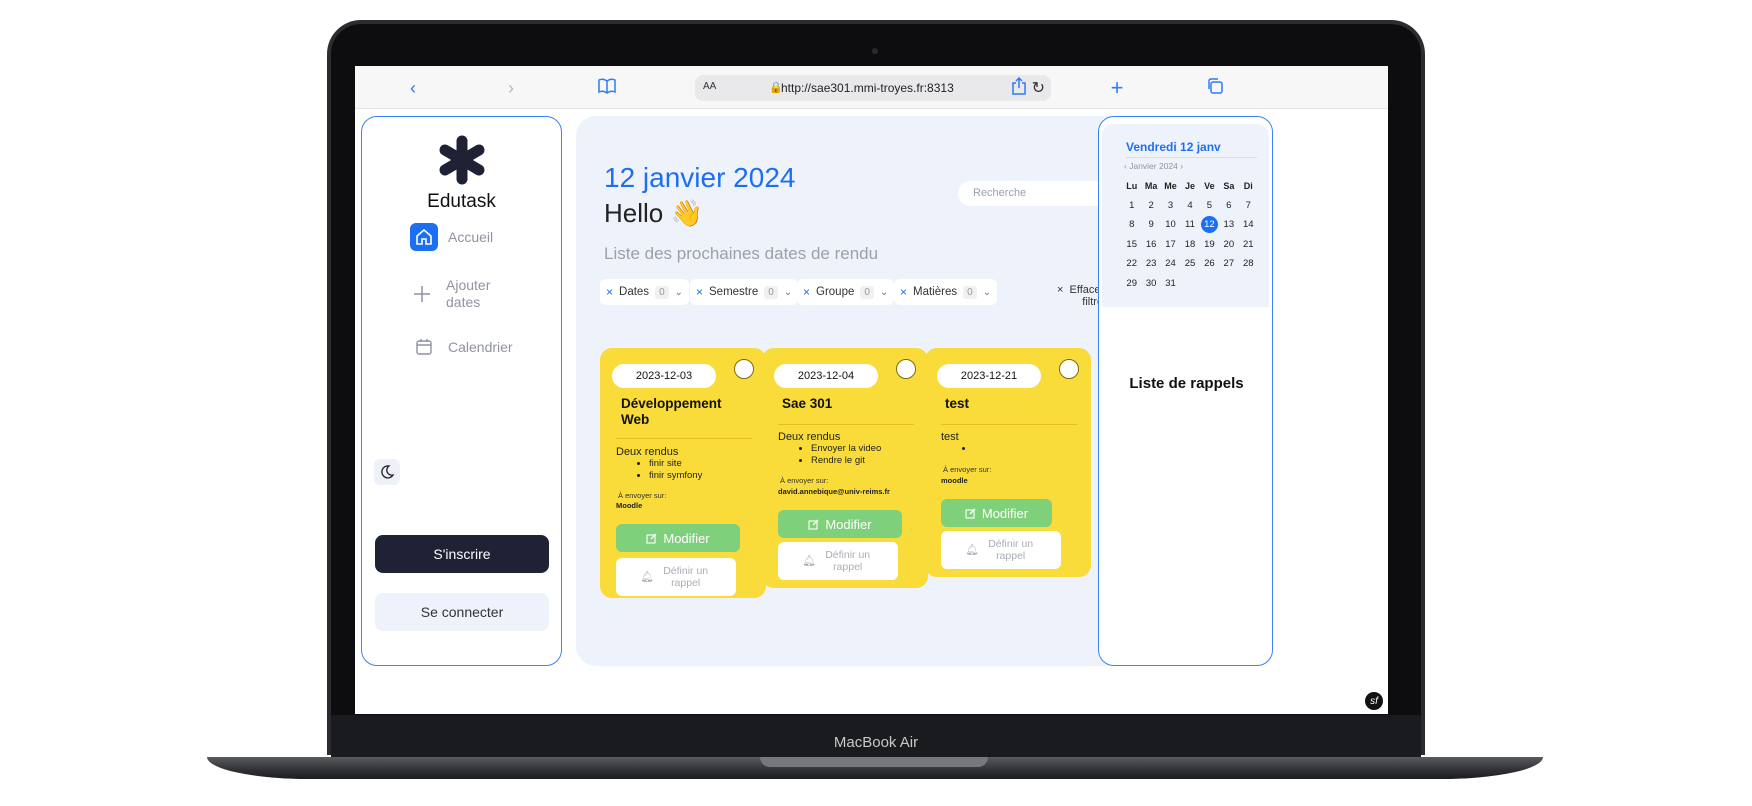 This screenshot has width=1752, height=806. Describe the element at coordinates (1170, 263) in the screenshot. I see `calendar-day: 24` at that location.